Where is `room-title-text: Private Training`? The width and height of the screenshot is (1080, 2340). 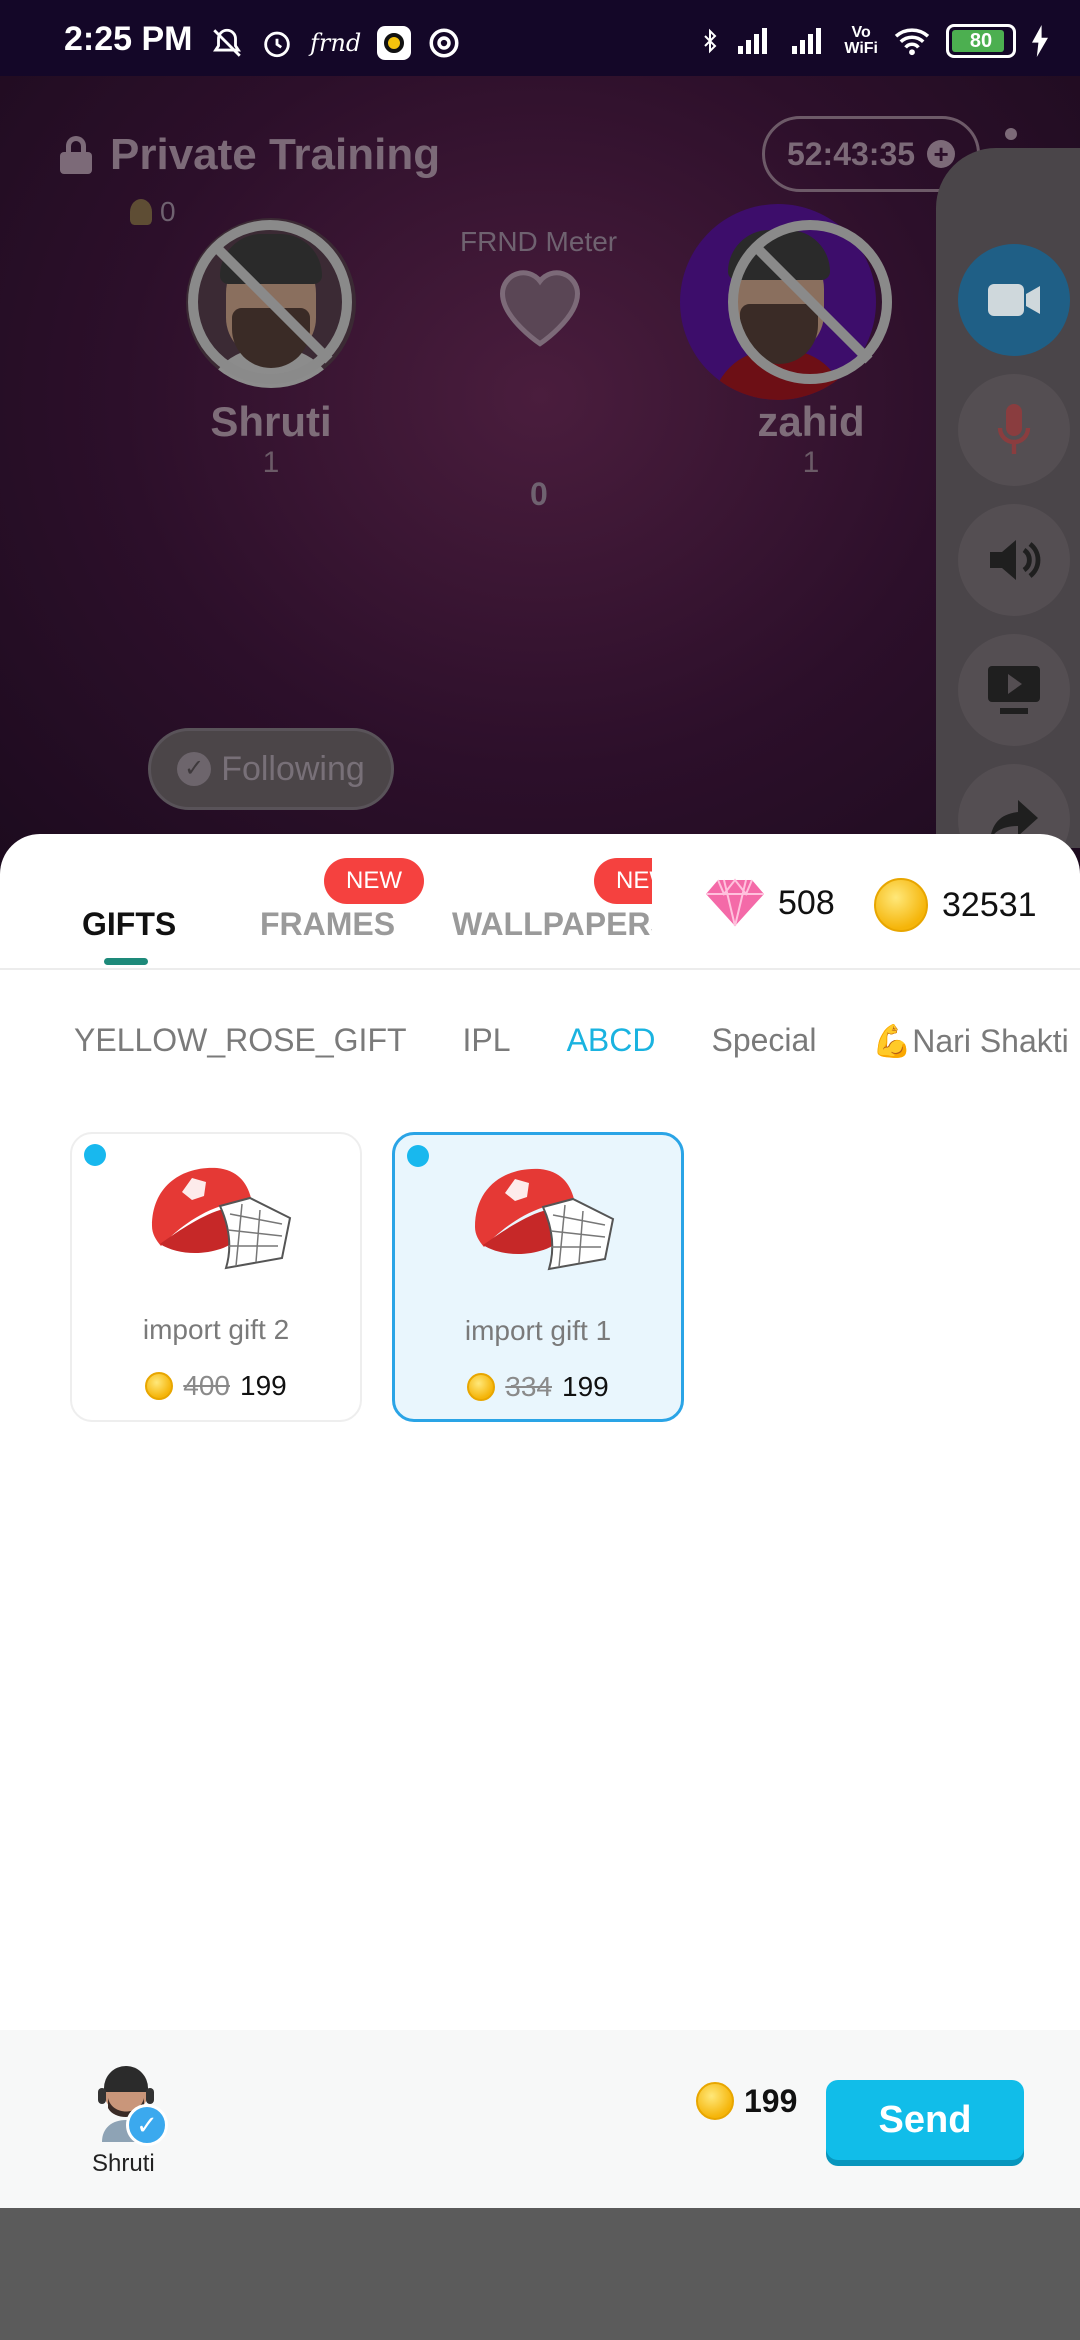
room-title-text: Private Training is located at coordinates (275, 154).